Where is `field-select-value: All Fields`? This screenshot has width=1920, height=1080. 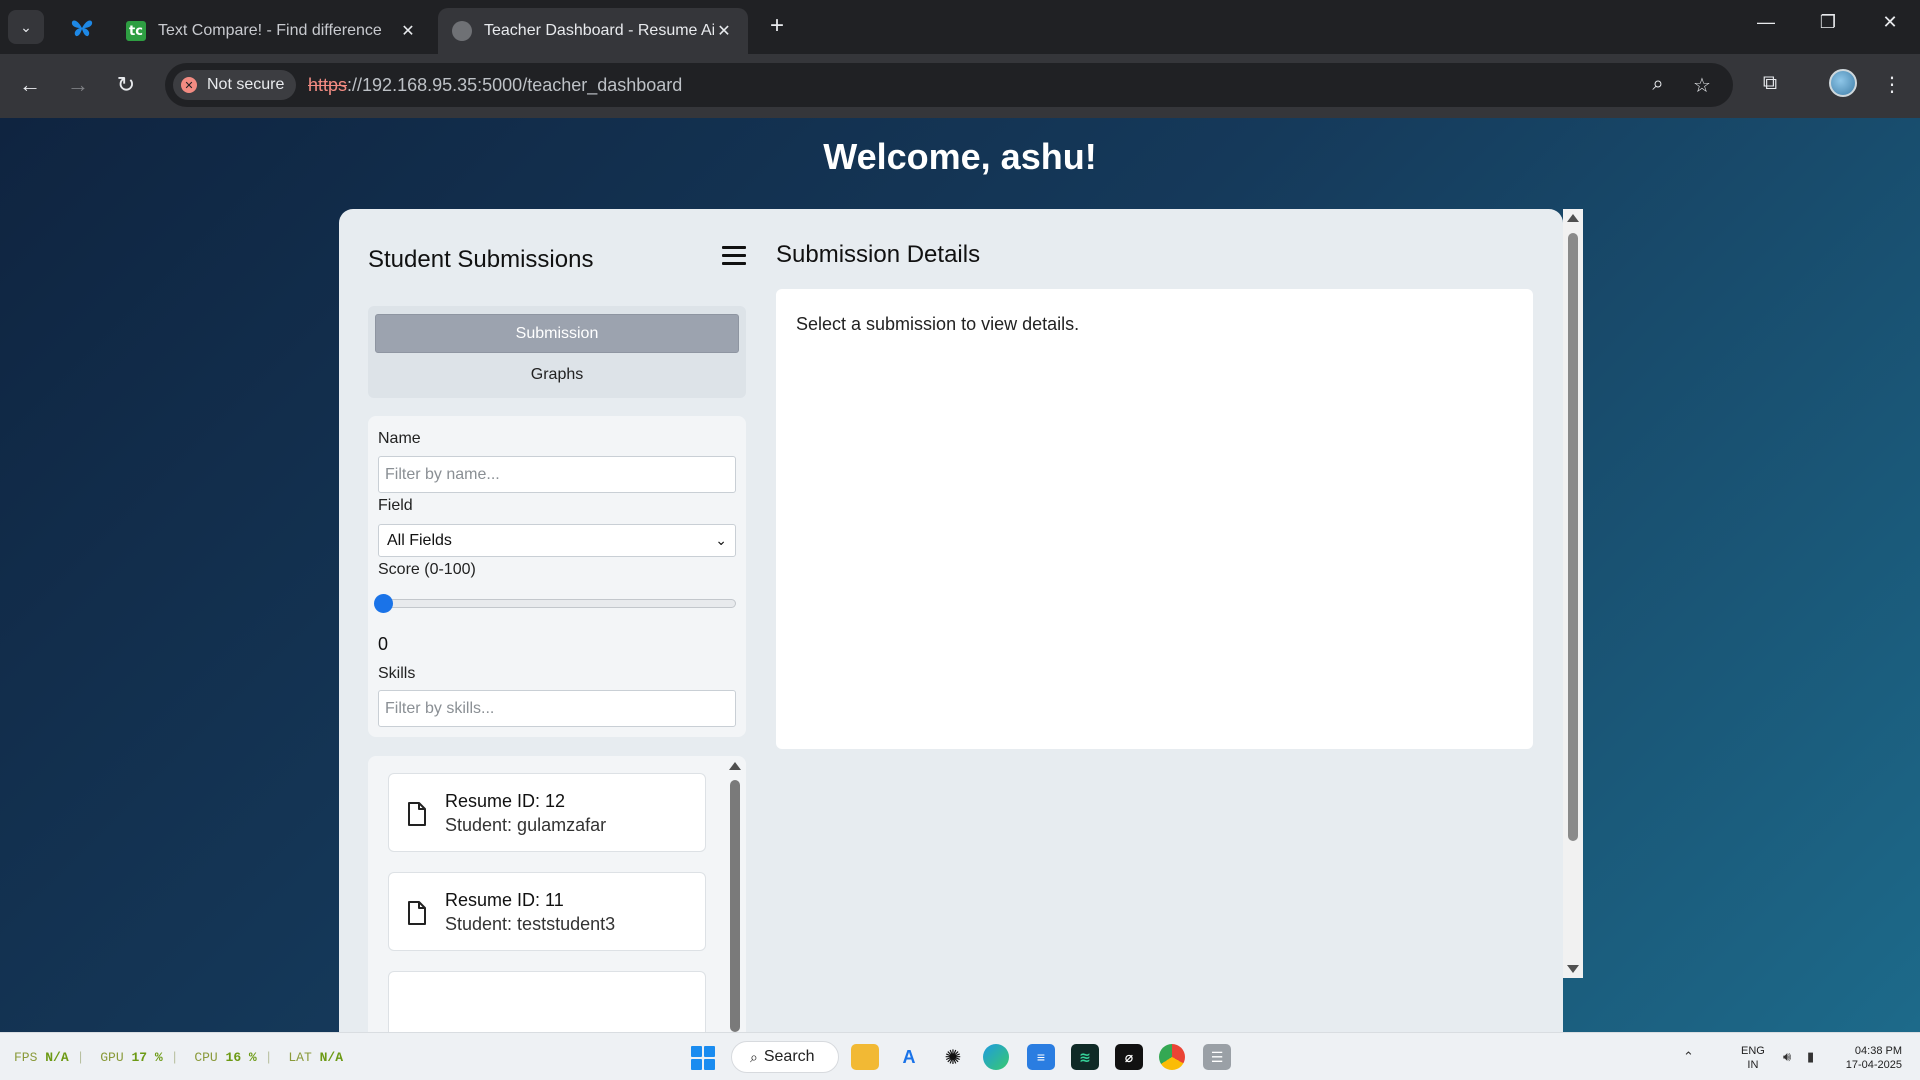
field-select-value: All Fields is located at coordinates (419, 540).